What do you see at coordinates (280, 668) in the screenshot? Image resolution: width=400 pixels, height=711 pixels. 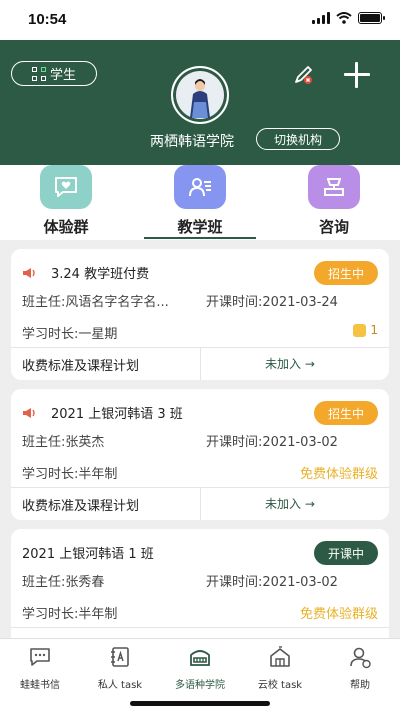 I see `nav-item-cloud-task: 云校 task` at bounding box center [280, 668].